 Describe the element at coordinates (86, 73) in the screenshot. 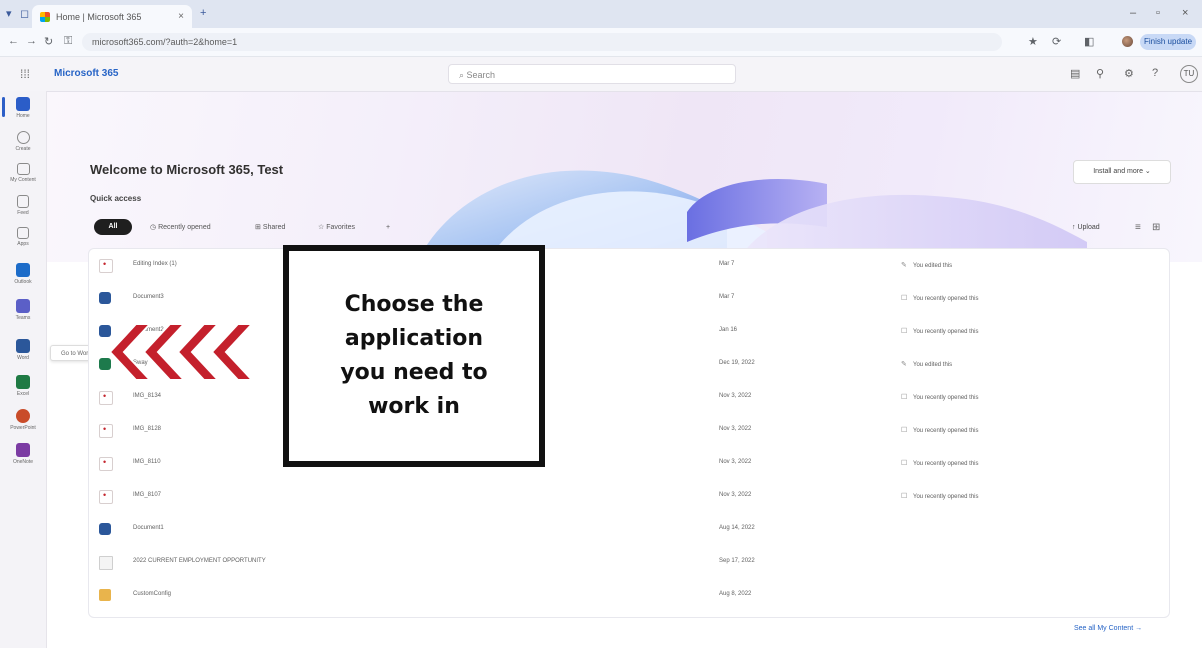

I see `app-name: Microsoft 365` at that location.